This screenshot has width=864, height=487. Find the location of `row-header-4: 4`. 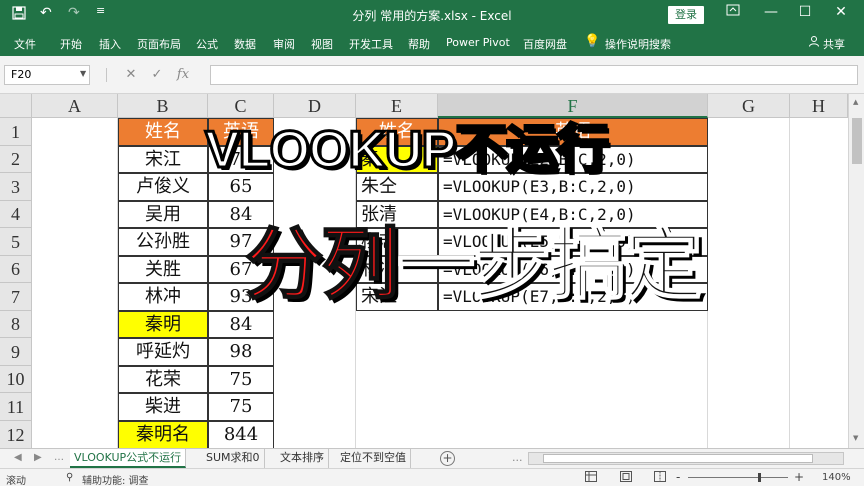

row-header-4: 4 is located at coordinates (16, 214).